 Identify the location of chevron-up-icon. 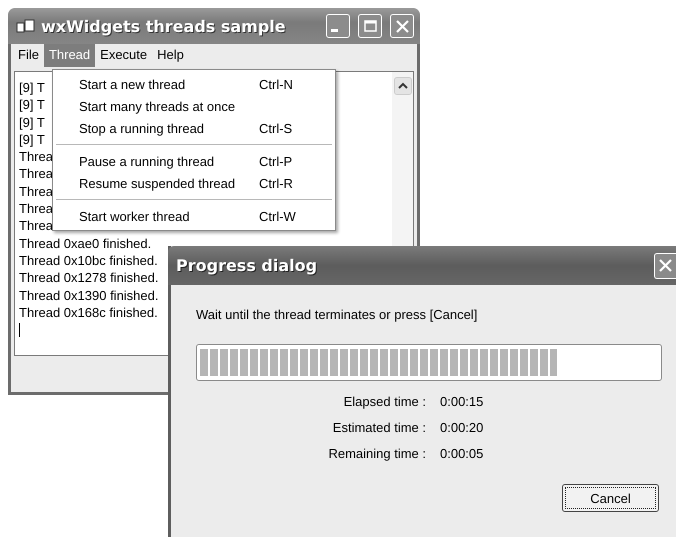
(403, 86).